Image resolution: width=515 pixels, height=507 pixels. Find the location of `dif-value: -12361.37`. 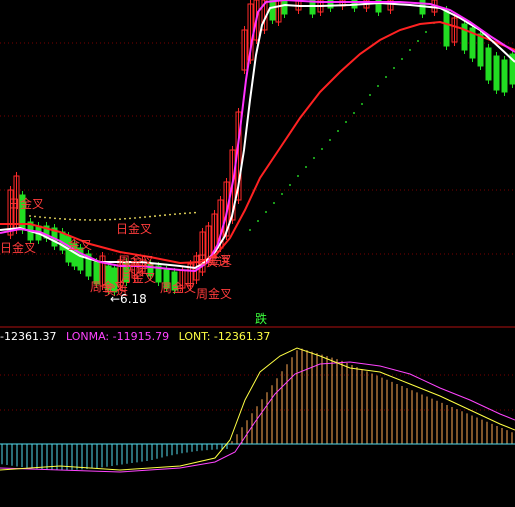

dif-value: -12361.37 is located at coordinates (28, 336).